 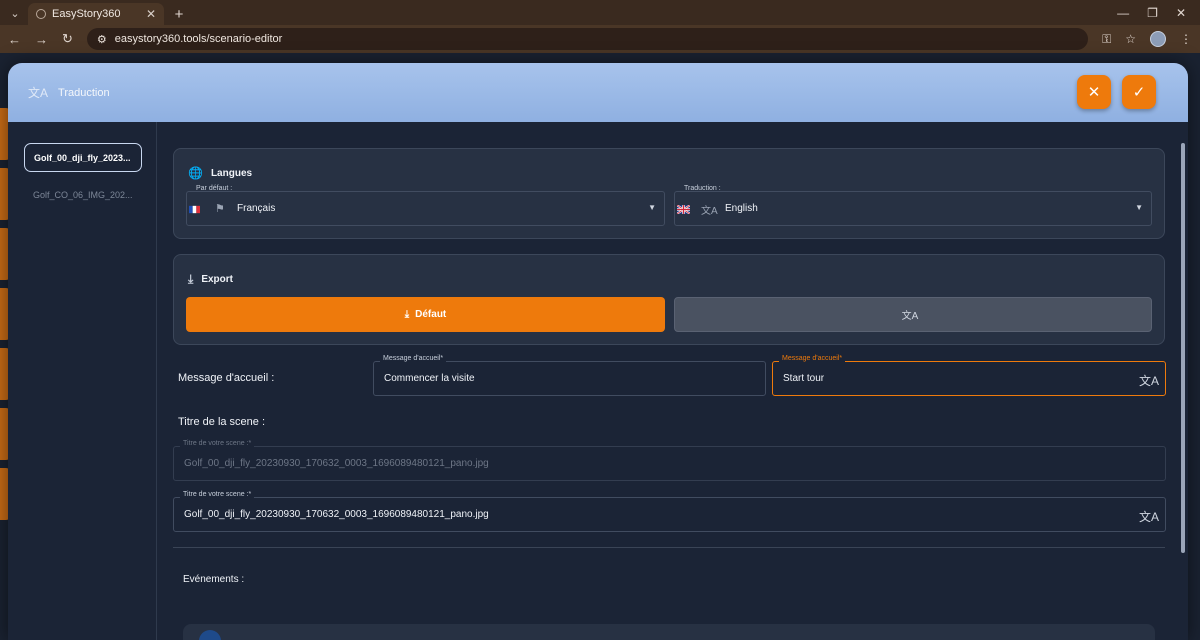 I want to click on scene-title-target-label: Titre de votre scene :*, so click(x=217, y=494).